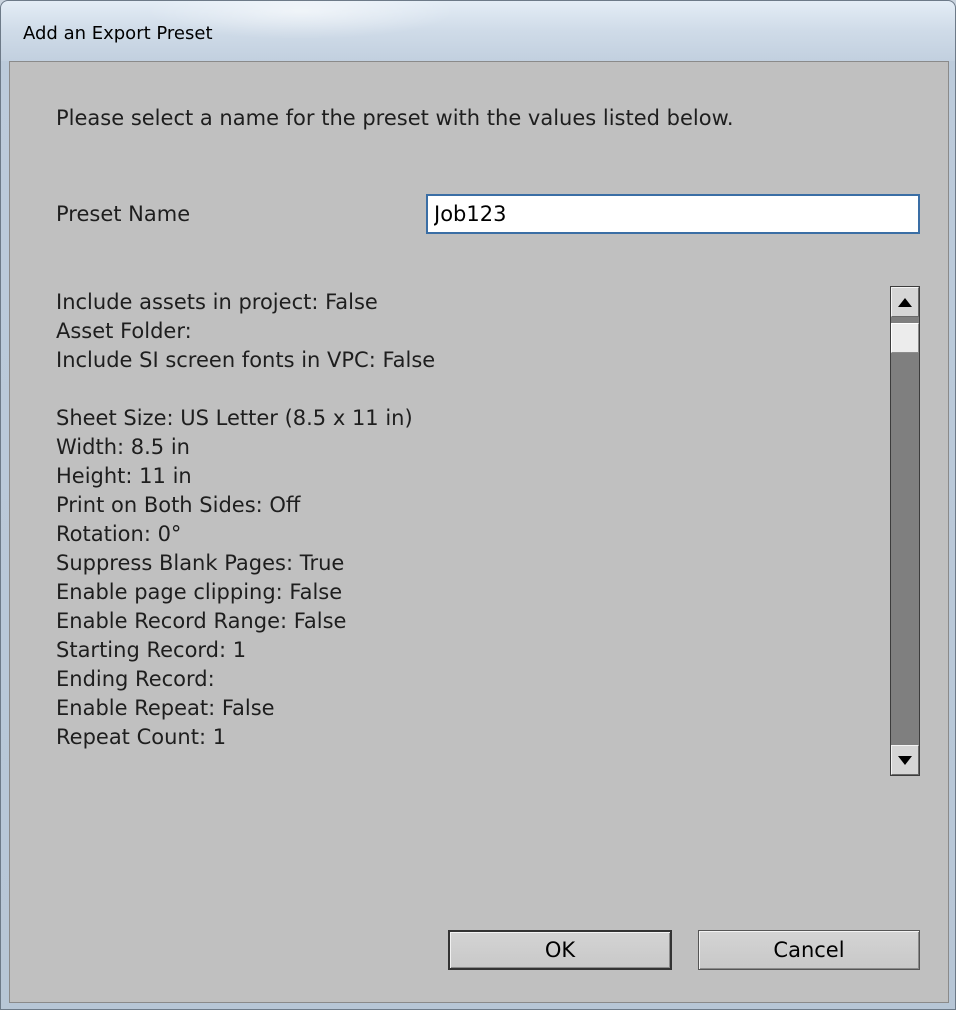  Describe the element at coordinates (123, 447) in the screenshot. I see `value-line: Width: 8.5 in` at that location.